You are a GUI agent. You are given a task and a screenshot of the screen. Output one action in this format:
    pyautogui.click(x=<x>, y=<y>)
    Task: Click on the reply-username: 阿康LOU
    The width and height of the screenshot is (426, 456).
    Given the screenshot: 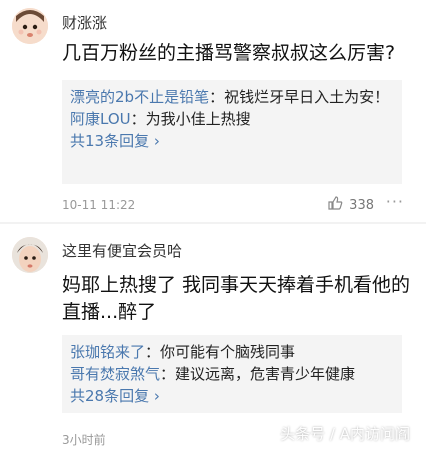 What is the action you would take?
    pyautogui.click(x=100, y=119)
    